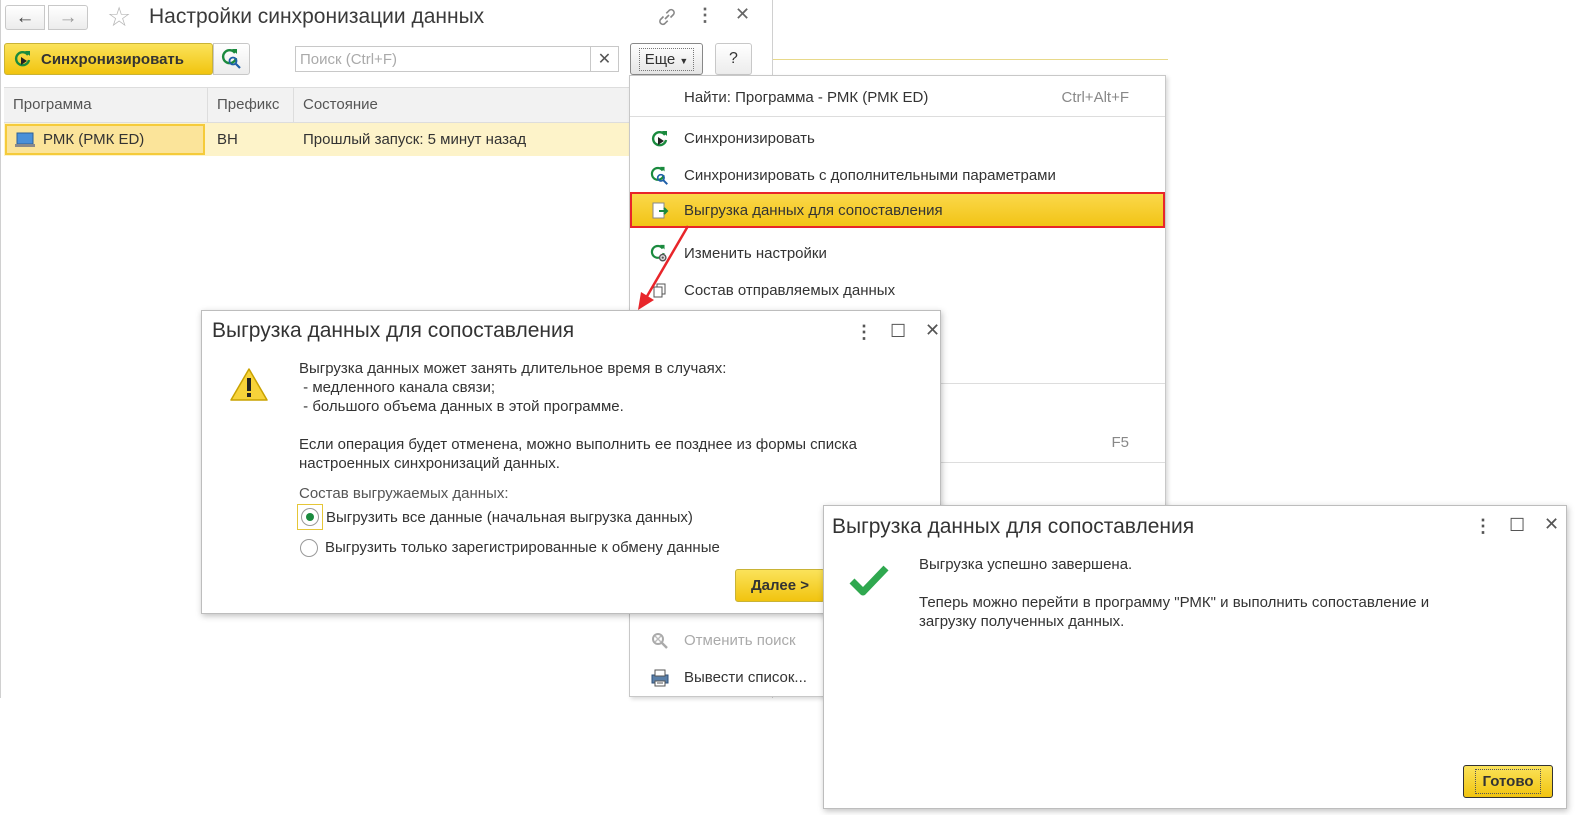 The image size is (1578, 815). Describe the element at coordinates (25, 139) in the screenshot. I see `computer-icon` at that location.